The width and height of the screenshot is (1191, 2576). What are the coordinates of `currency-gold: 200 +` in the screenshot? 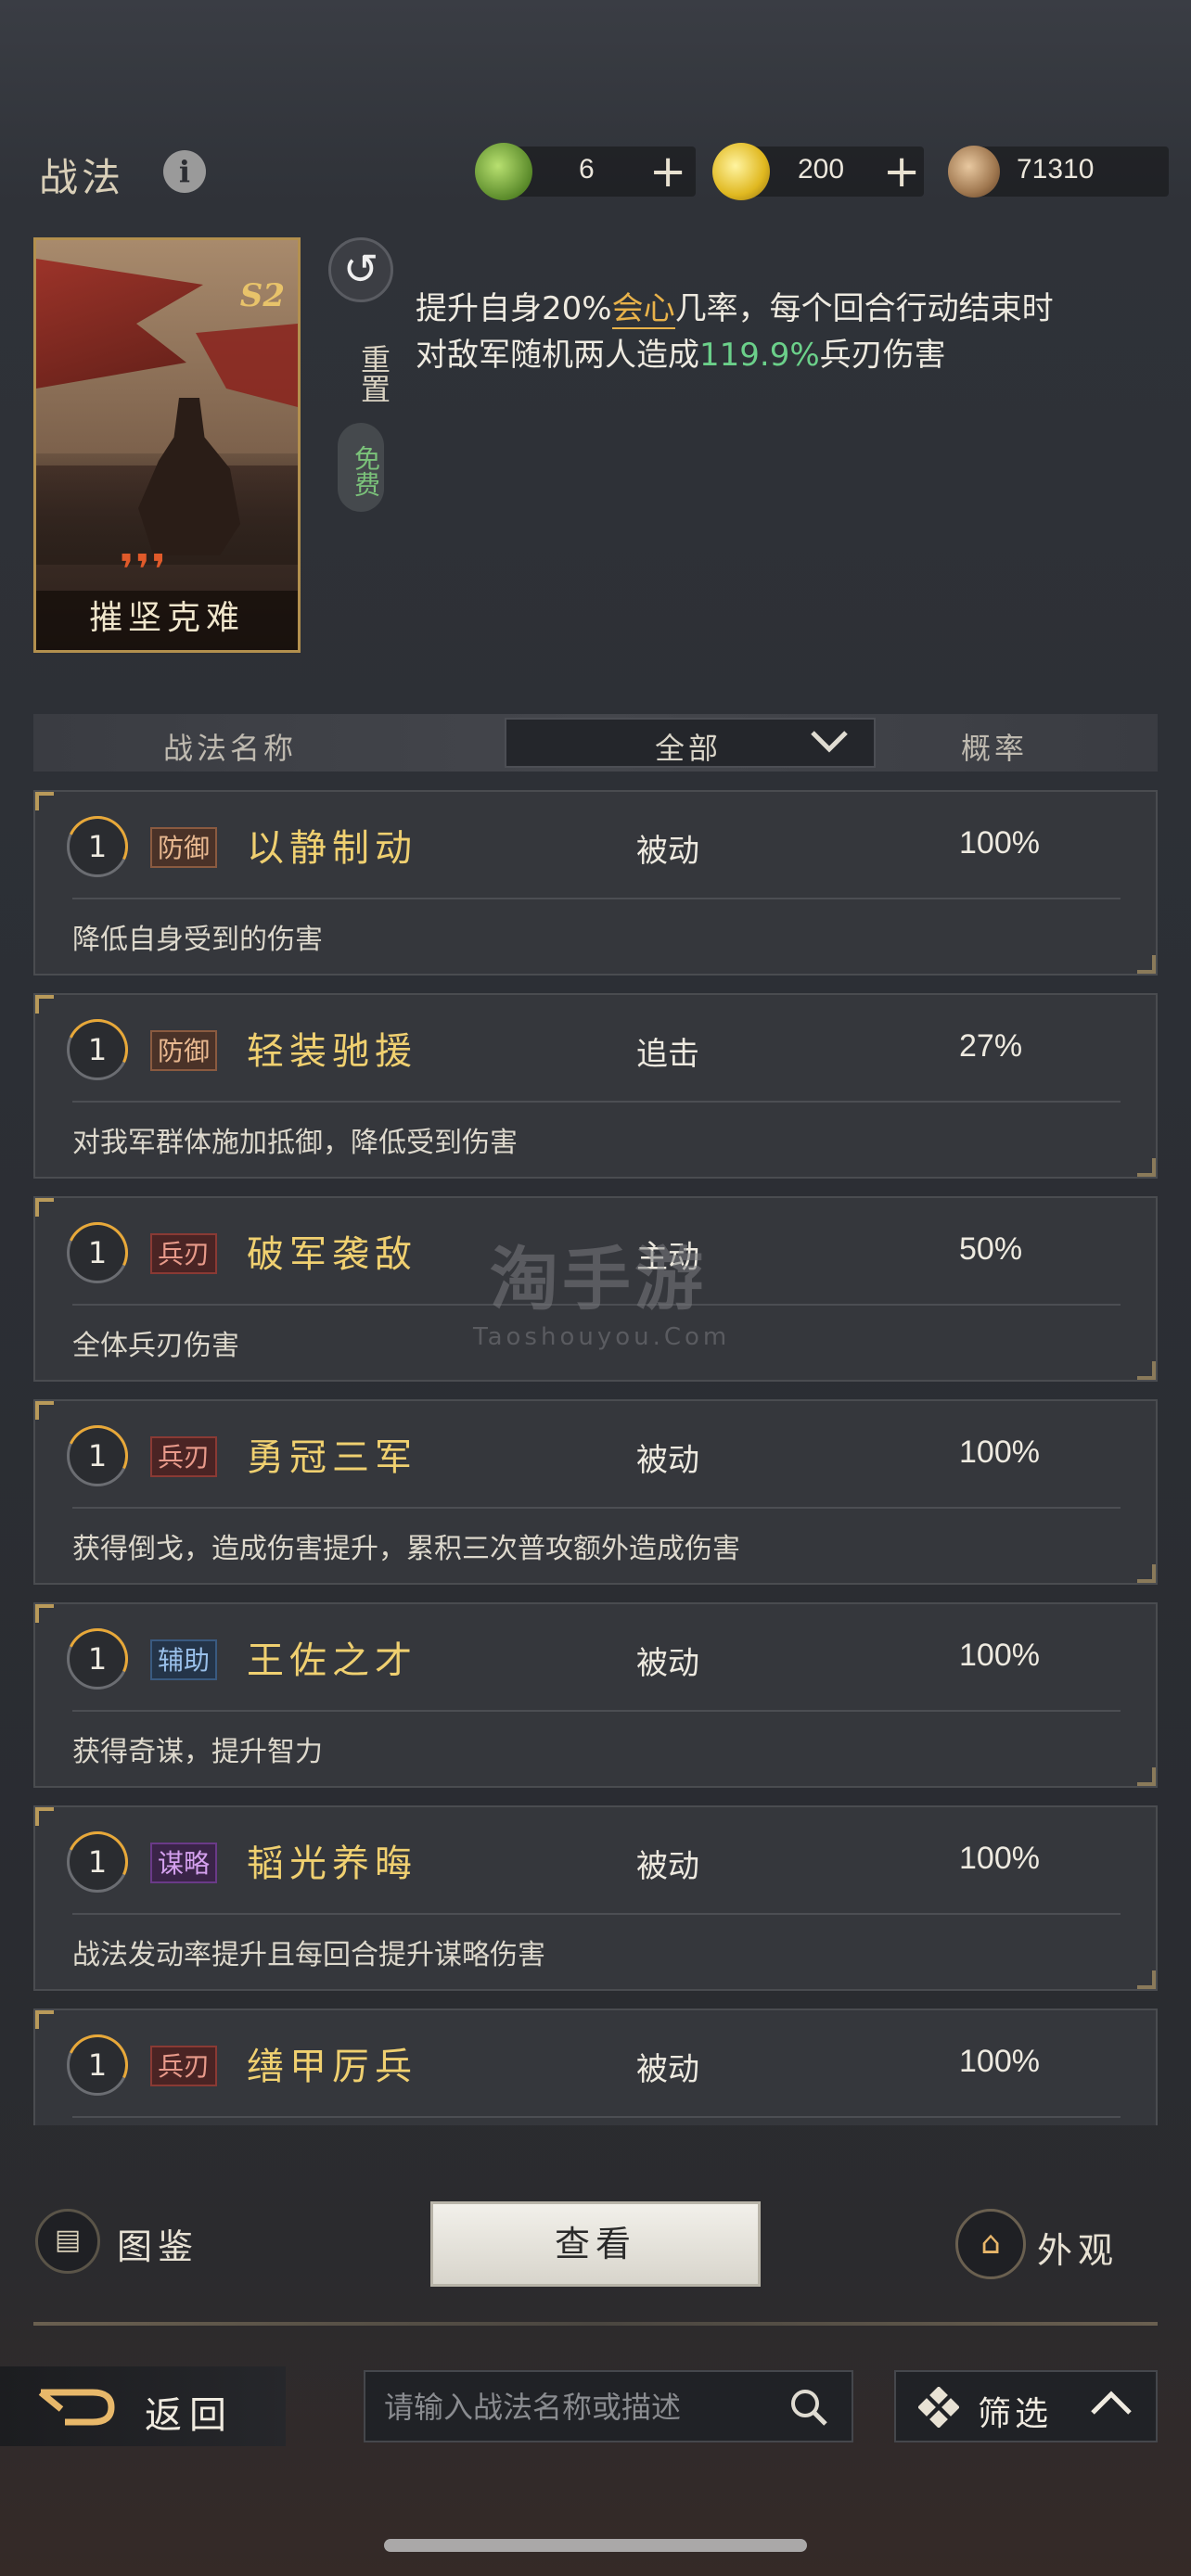 It's located at (818, 171).